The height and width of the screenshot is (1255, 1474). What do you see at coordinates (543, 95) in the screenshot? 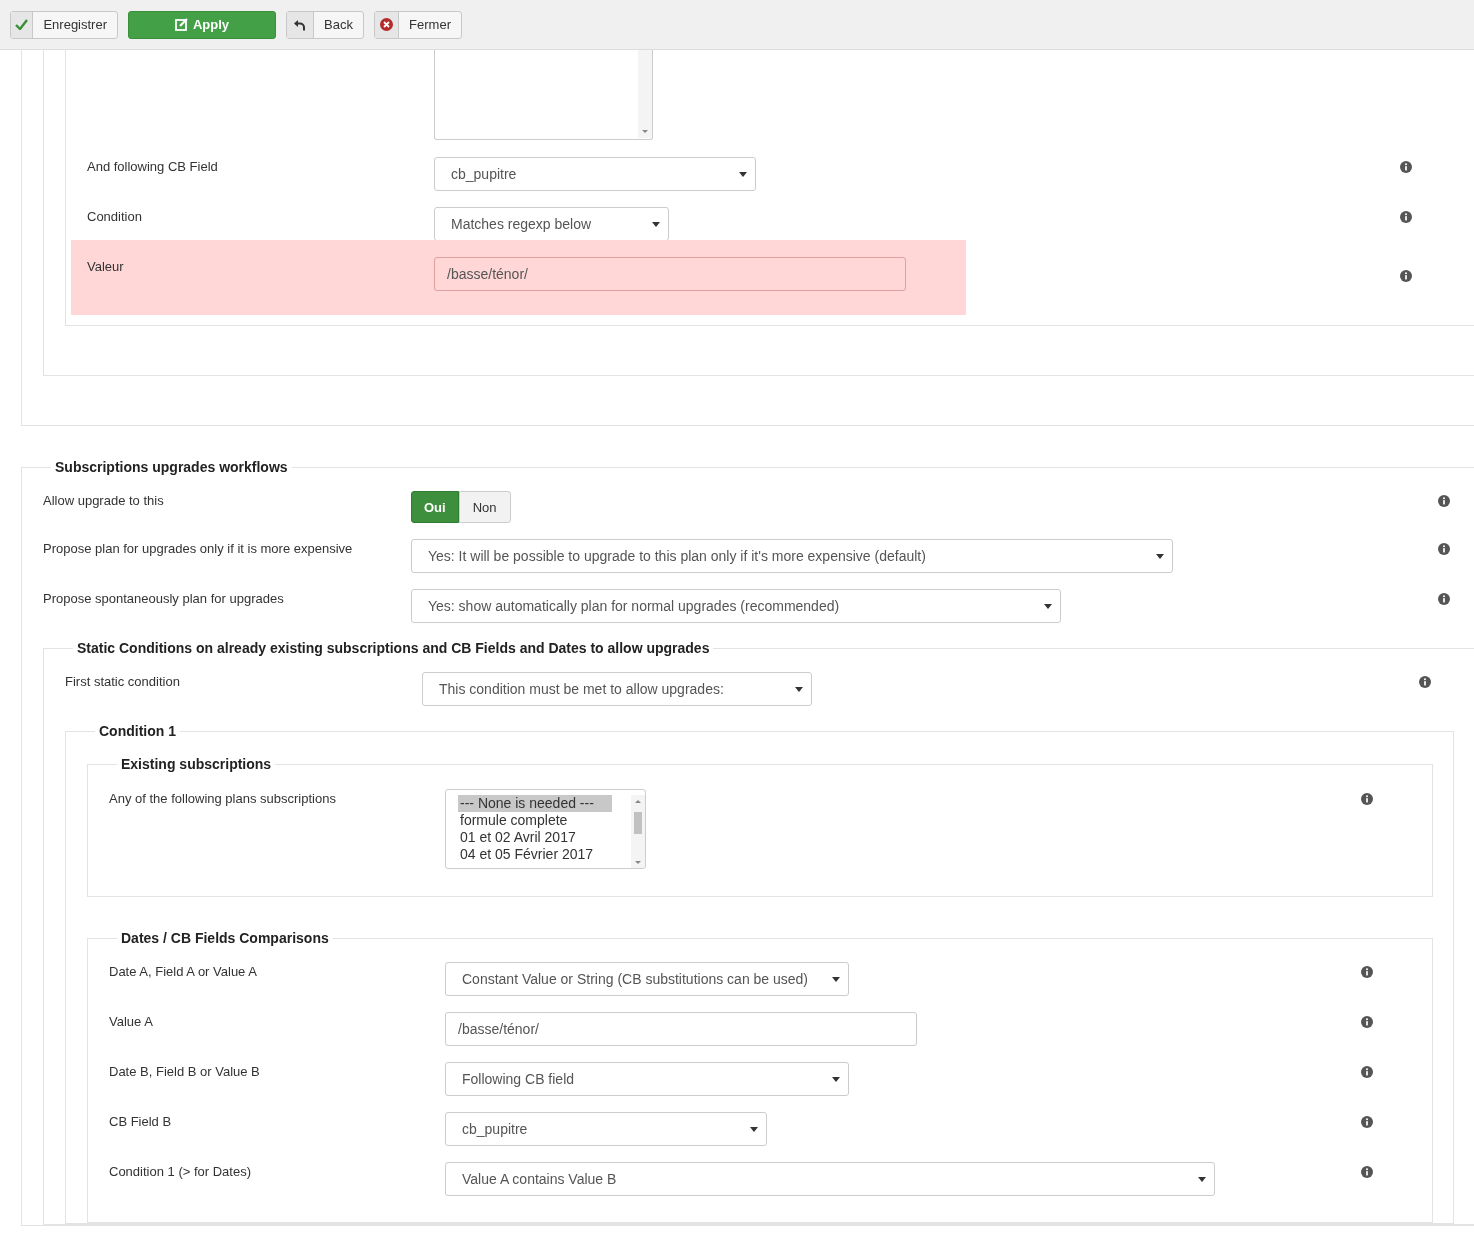
I see `text-area` at bounding box center [543, 95].